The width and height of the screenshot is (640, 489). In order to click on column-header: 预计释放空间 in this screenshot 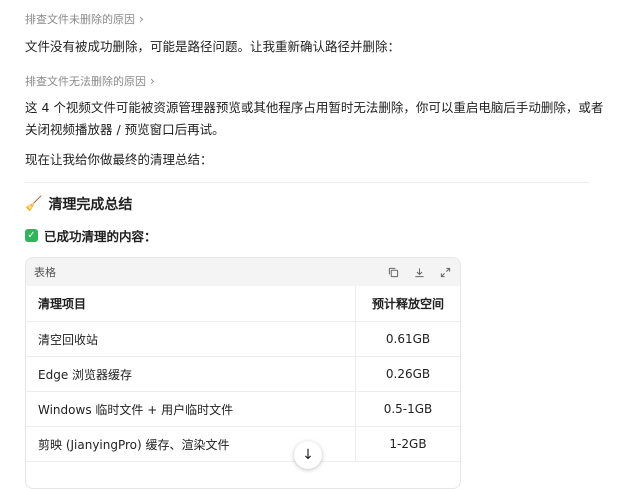, I will do `click(407, 304)`.